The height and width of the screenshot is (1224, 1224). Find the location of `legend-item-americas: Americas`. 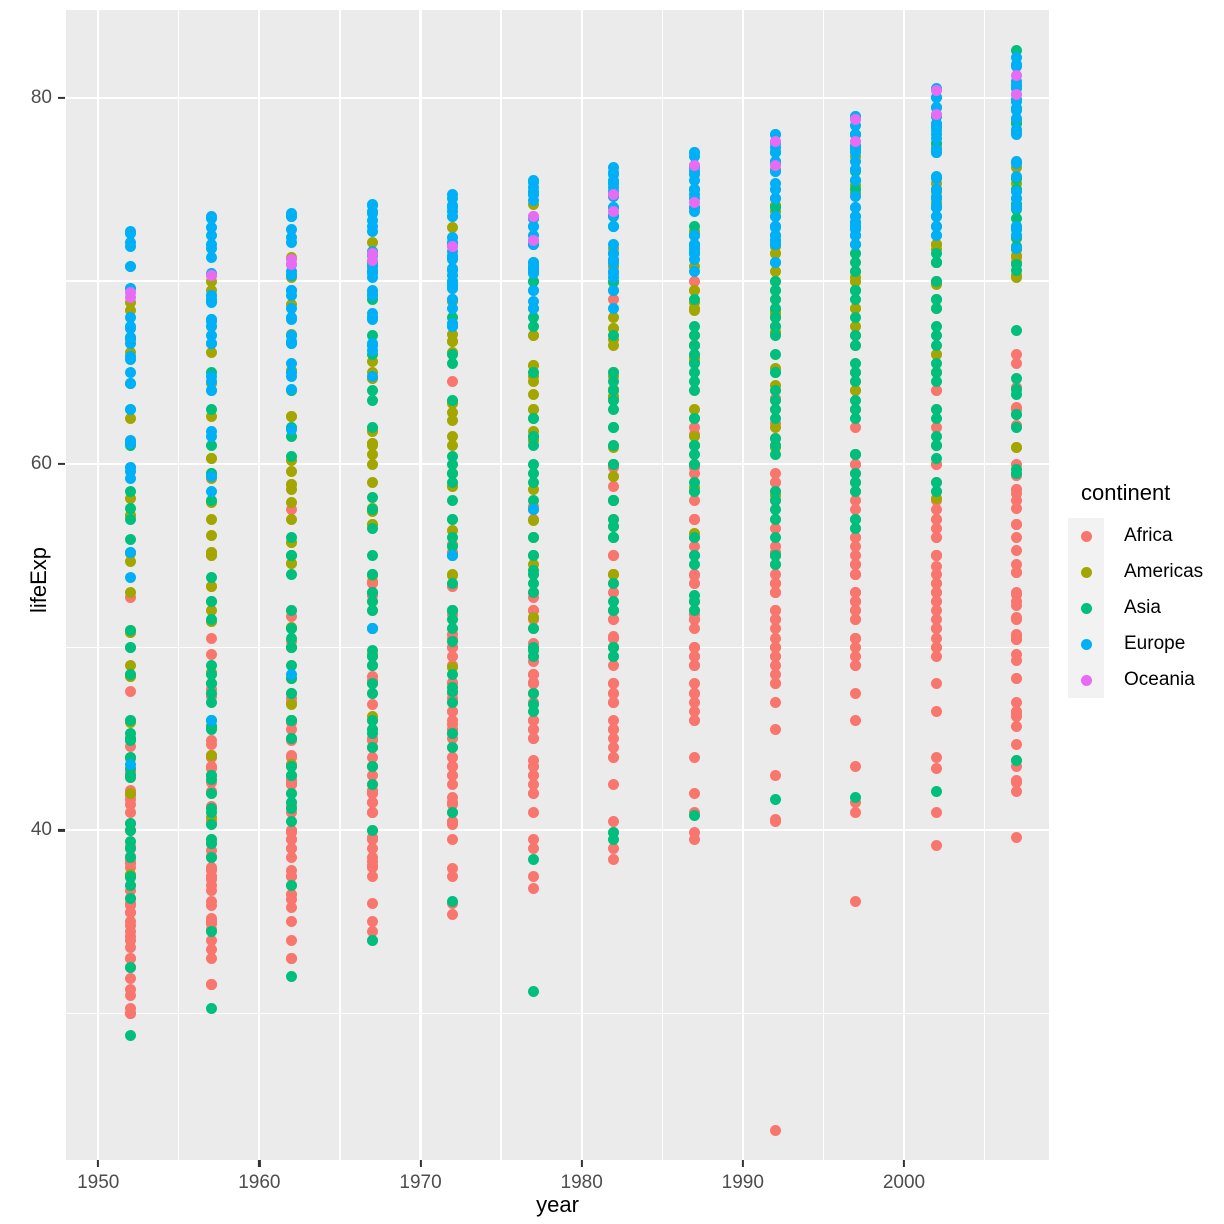

legend-item-americas: Americas is located at coordinates (1146, 572).